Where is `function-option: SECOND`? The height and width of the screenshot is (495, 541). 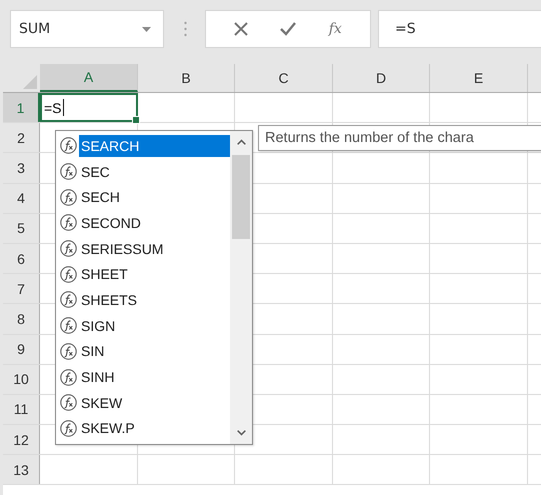 function-option: SECOND is located at coordinates (111, 223).